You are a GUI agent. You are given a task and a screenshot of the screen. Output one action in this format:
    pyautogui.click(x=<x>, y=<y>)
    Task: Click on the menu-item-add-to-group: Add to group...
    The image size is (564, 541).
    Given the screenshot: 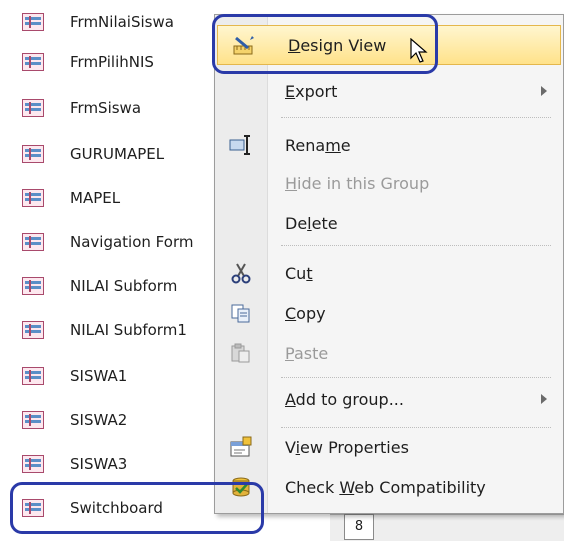 What is the action you would take?
    pyautogui.click(x=389, y=399)
    